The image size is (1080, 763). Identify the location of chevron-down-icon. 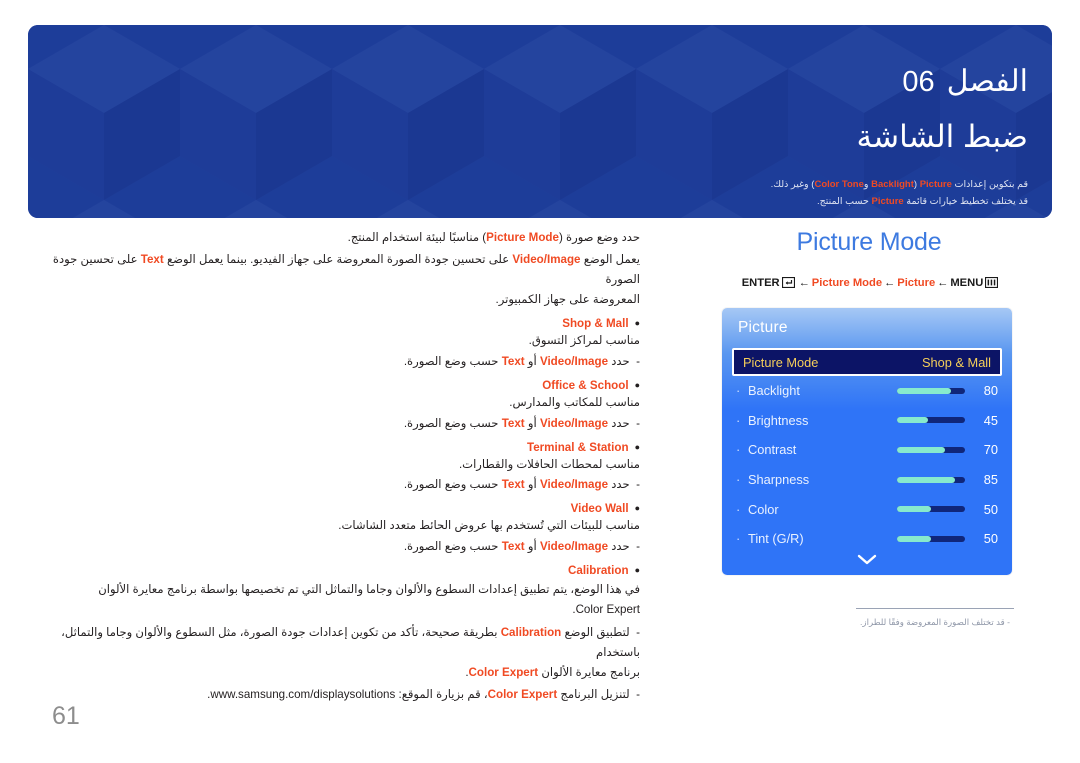
(867, 559).